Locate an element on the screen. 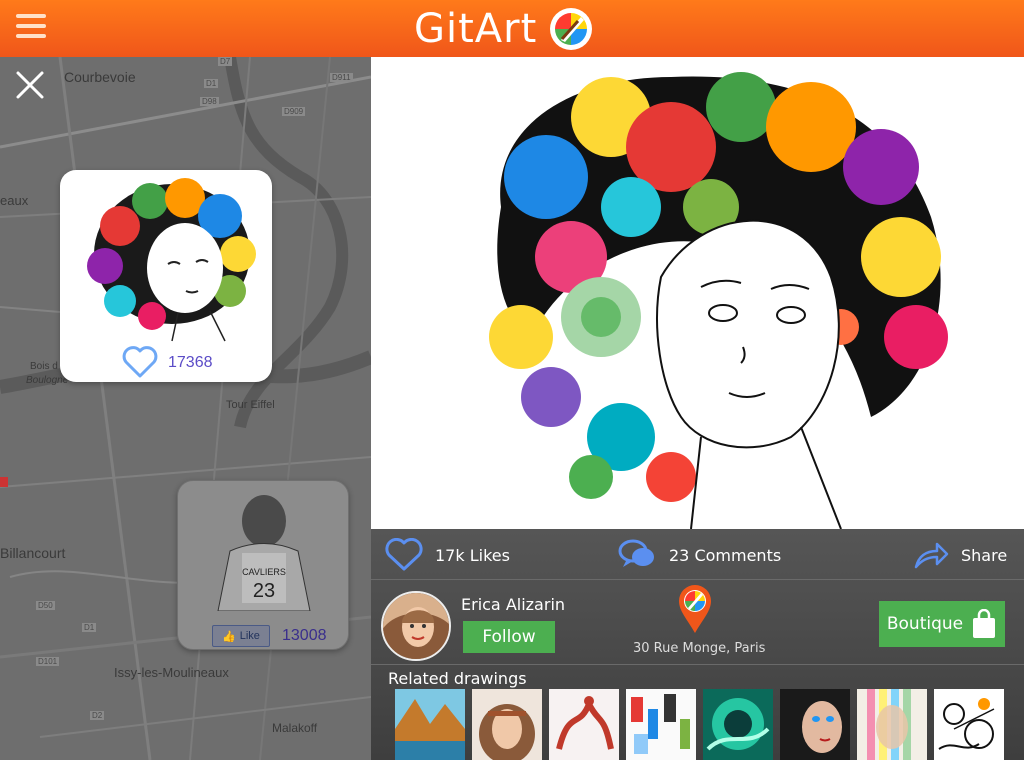 The height and width of the screenshot is (760, 1024). author-name: Erica Alizarin is located at coordinates (513, 604).